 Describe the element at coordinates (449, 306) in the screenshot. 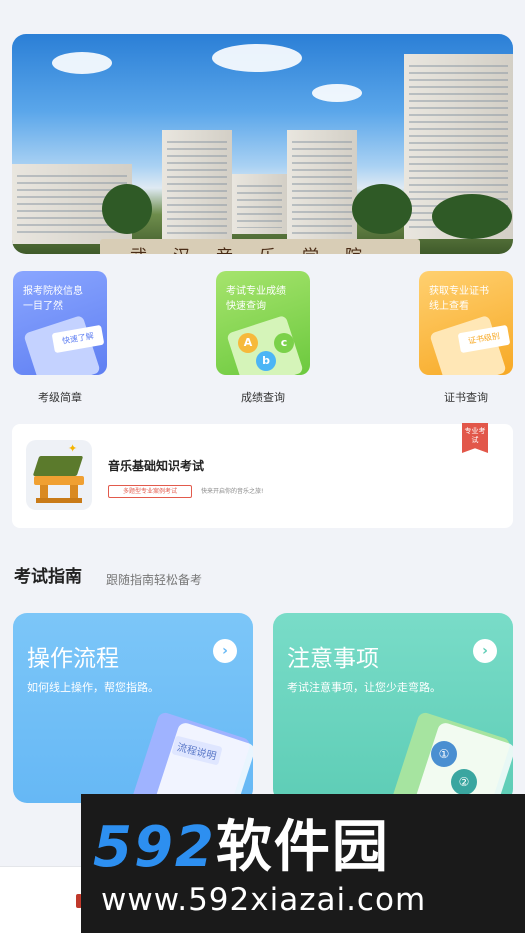

I see `card-line2: 线上查看` at that location.